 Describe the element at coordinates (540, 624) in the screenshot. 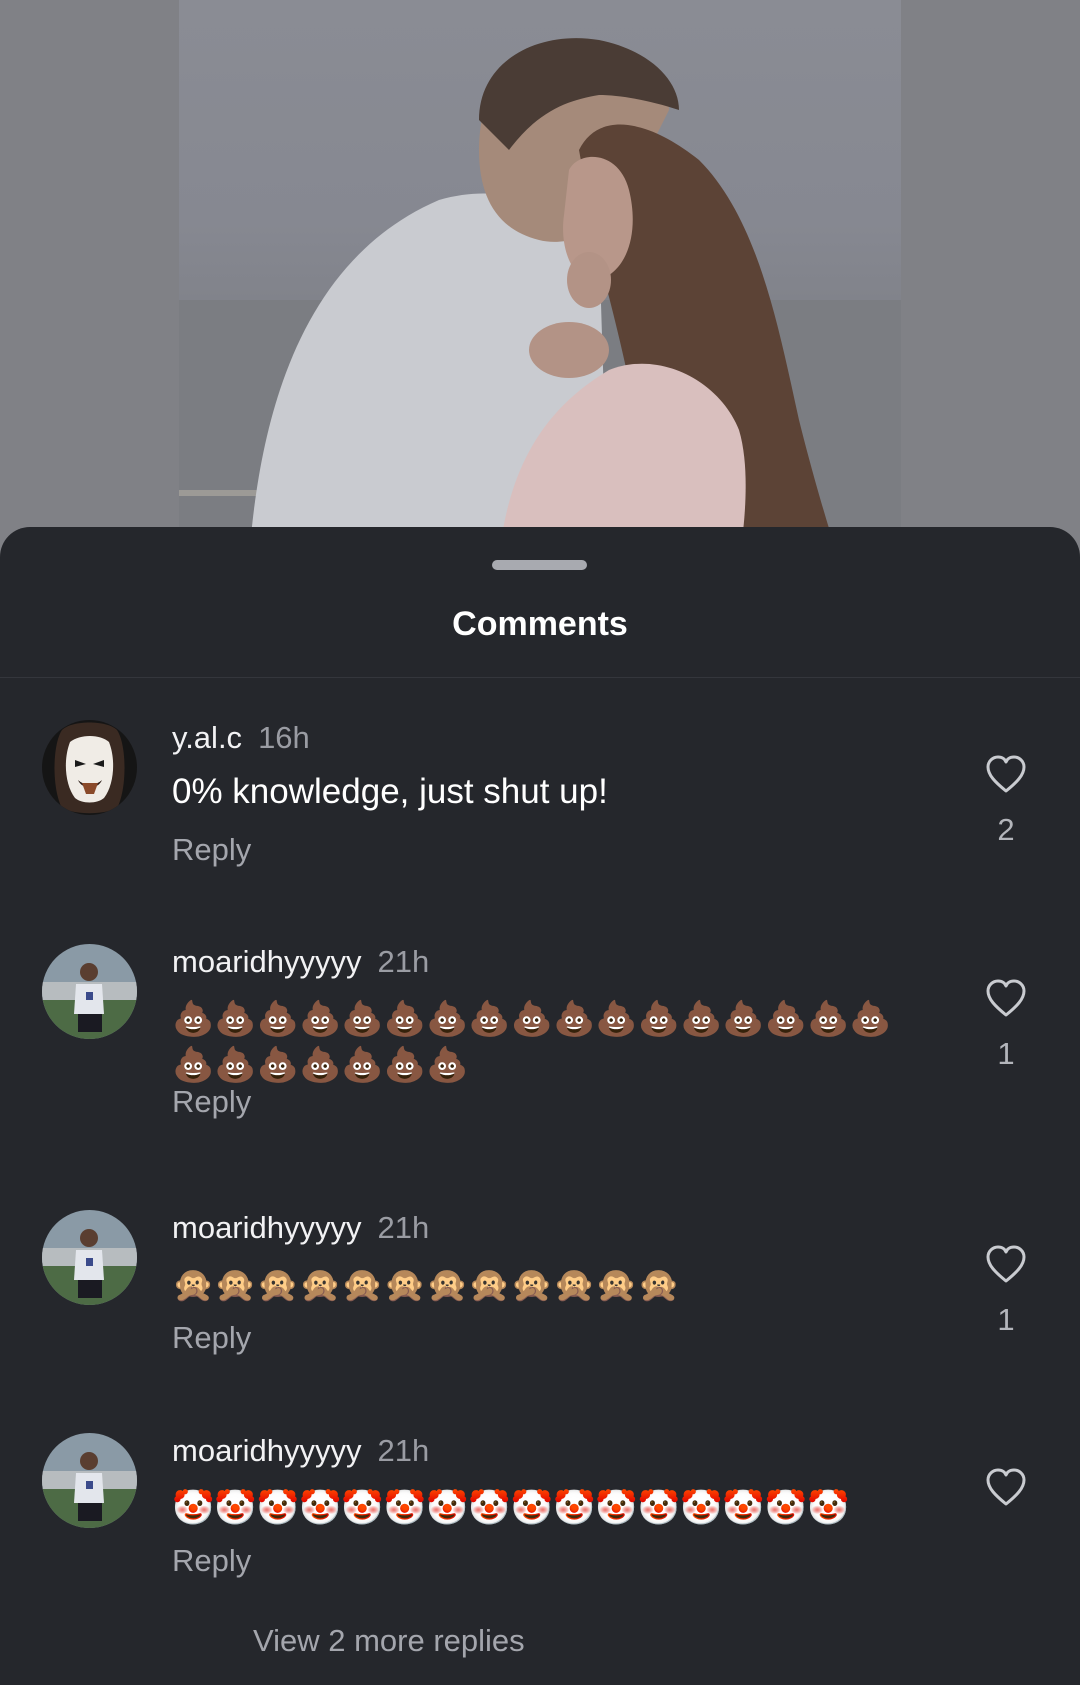

I see `sheet-title: Comments` at that location.